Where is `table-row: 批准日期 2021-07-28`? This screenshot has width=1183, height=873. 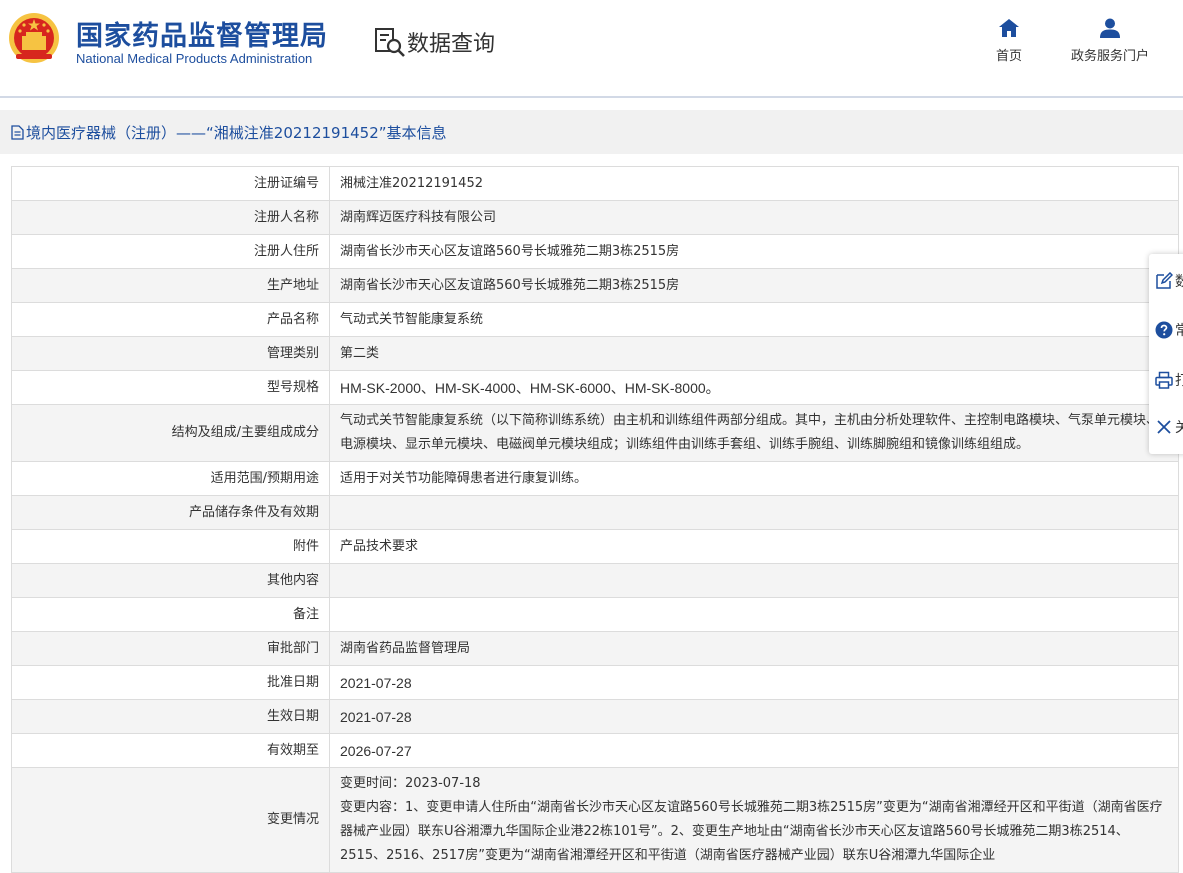 table-row: 批准日期 2021-07-28 is located at coordinates (595, 682).